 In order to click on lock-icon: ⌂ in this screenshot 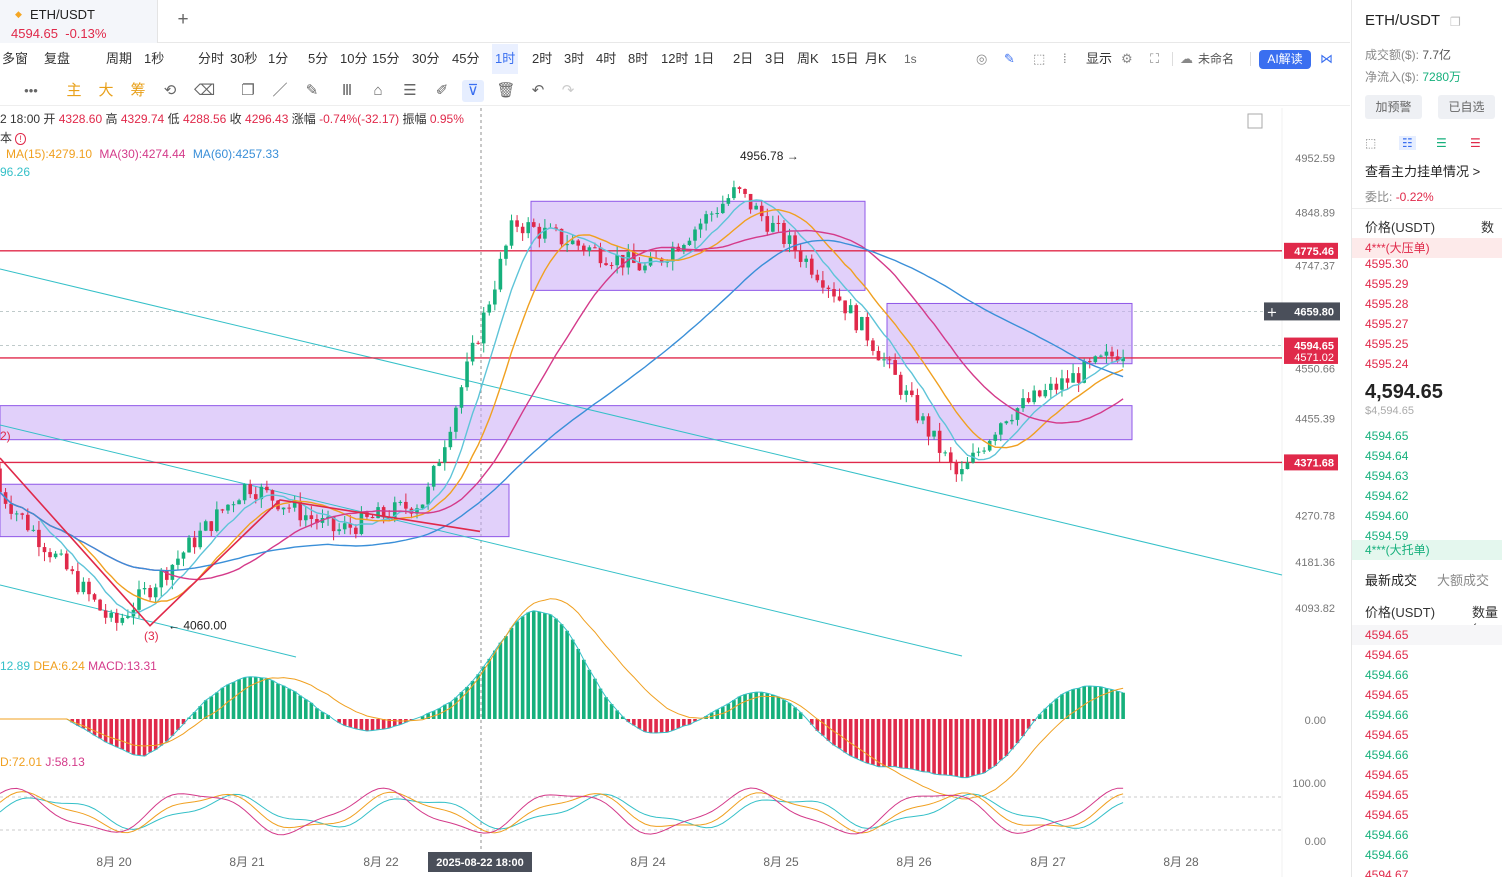, I will do `click(378, 91)`.